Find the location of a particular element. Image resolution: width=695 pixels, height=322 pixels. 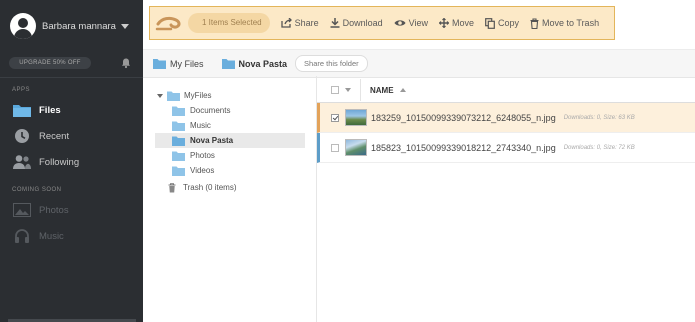

tree-folder-music: Music is located at coordinates (230, 125).